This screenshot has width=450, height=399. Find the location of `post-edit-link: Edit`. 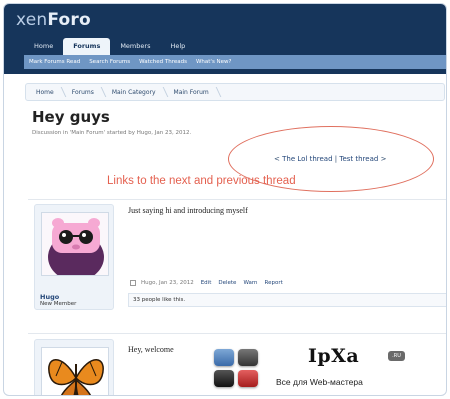

post-edit-link: Edit is located at coordinates (206, 283).